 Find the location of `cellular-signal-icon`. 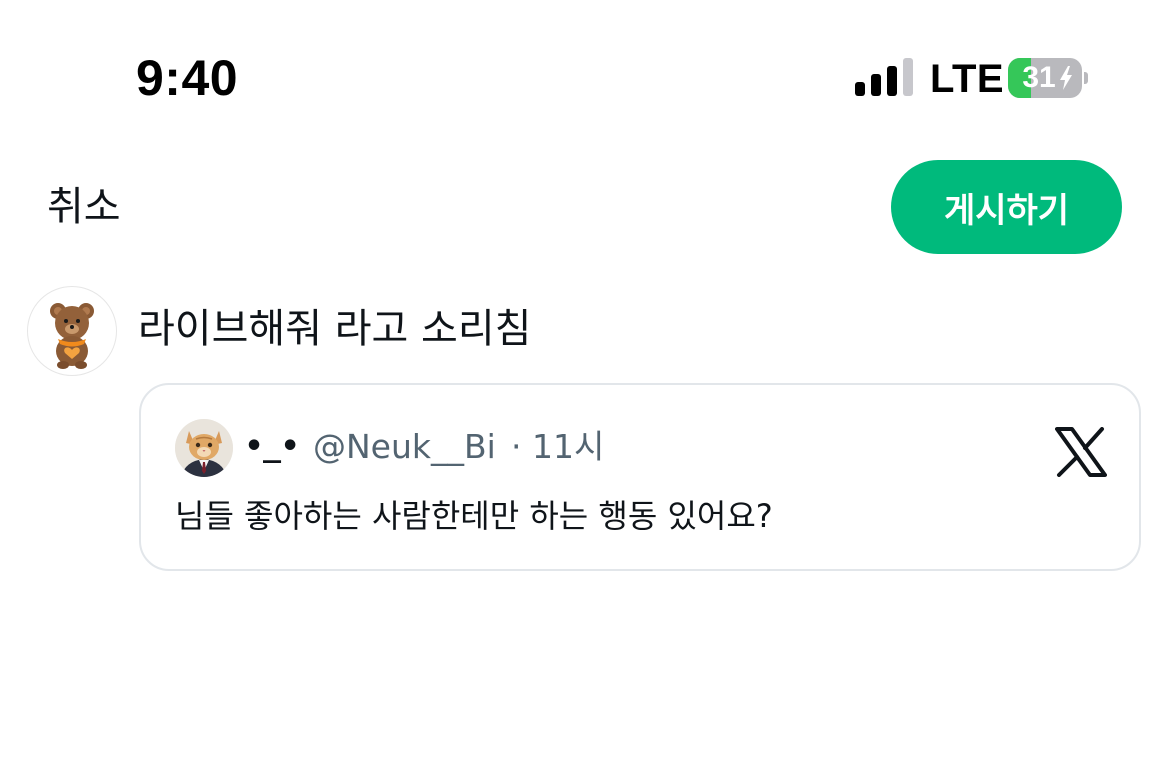

cellular-signal-icon is located at coordinates (884, 77).